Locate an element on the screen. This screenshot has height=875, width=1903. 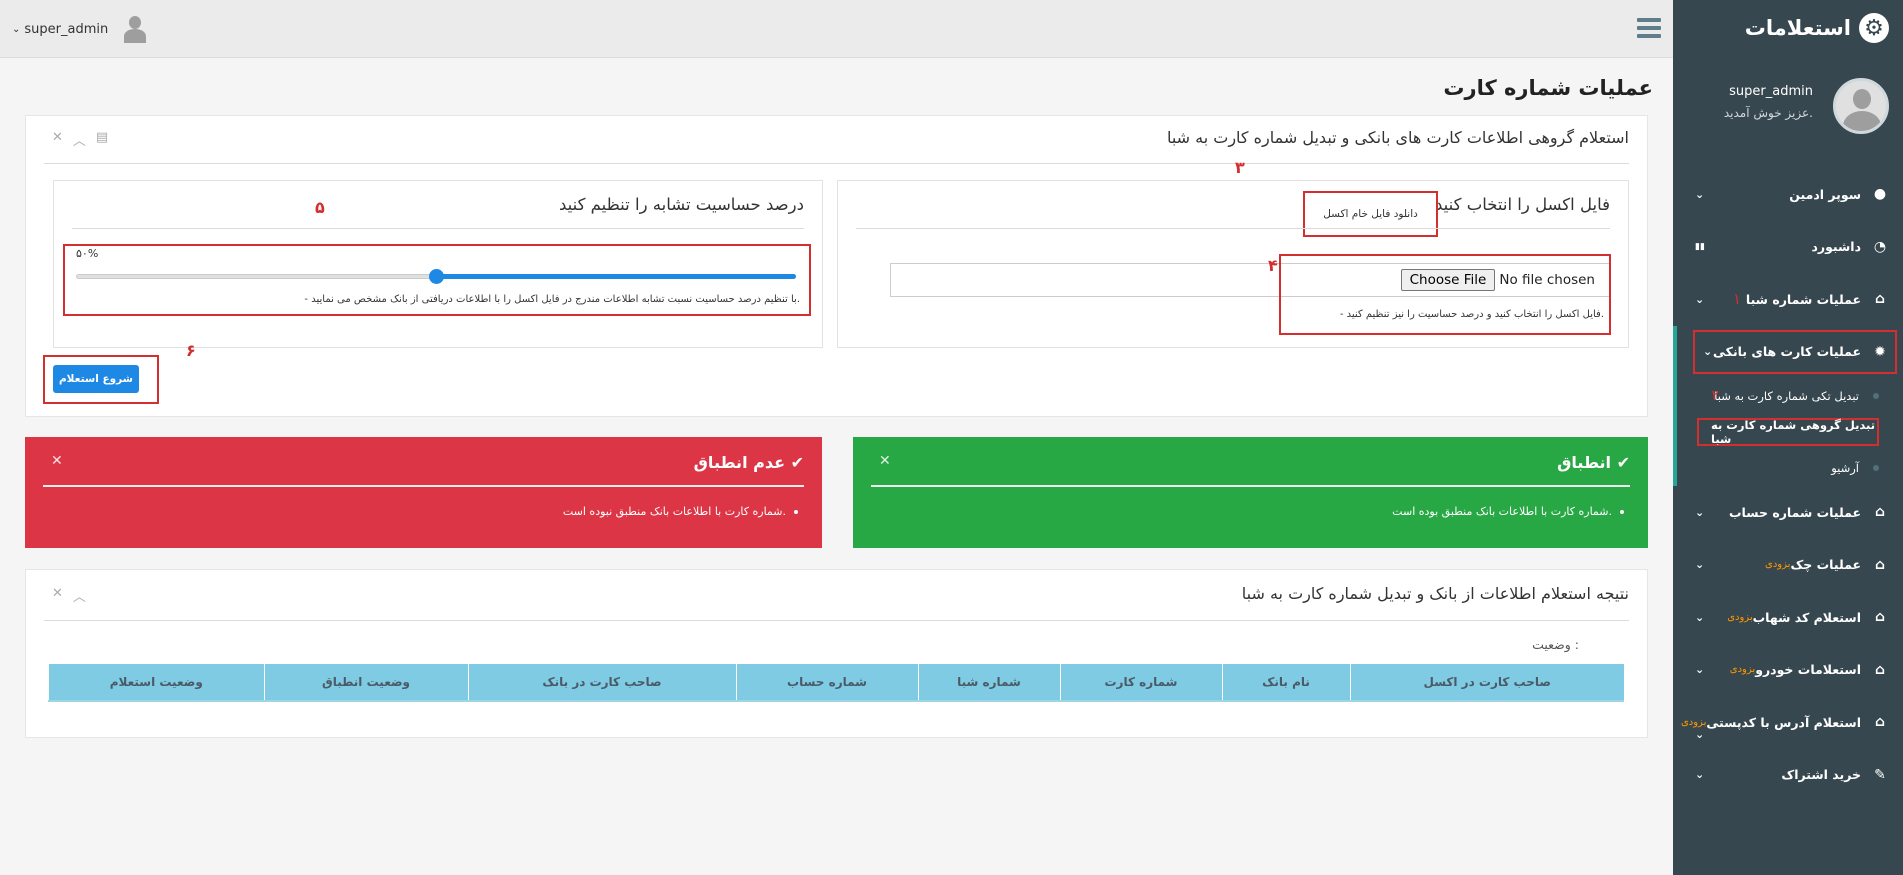
sidebar-item-subscription: ⌄ خرید اشتراک ✎ is located at coordinates (1788, 775).